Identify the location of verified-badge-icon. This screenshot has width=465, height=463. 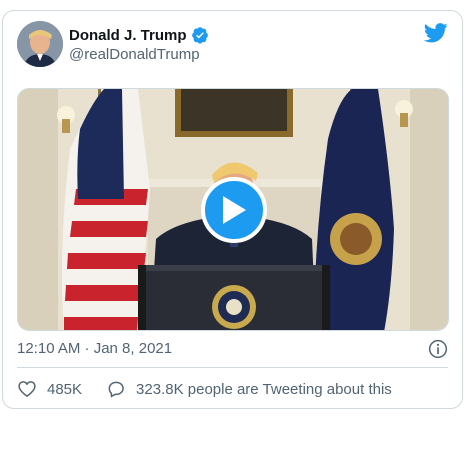
(200, 35).